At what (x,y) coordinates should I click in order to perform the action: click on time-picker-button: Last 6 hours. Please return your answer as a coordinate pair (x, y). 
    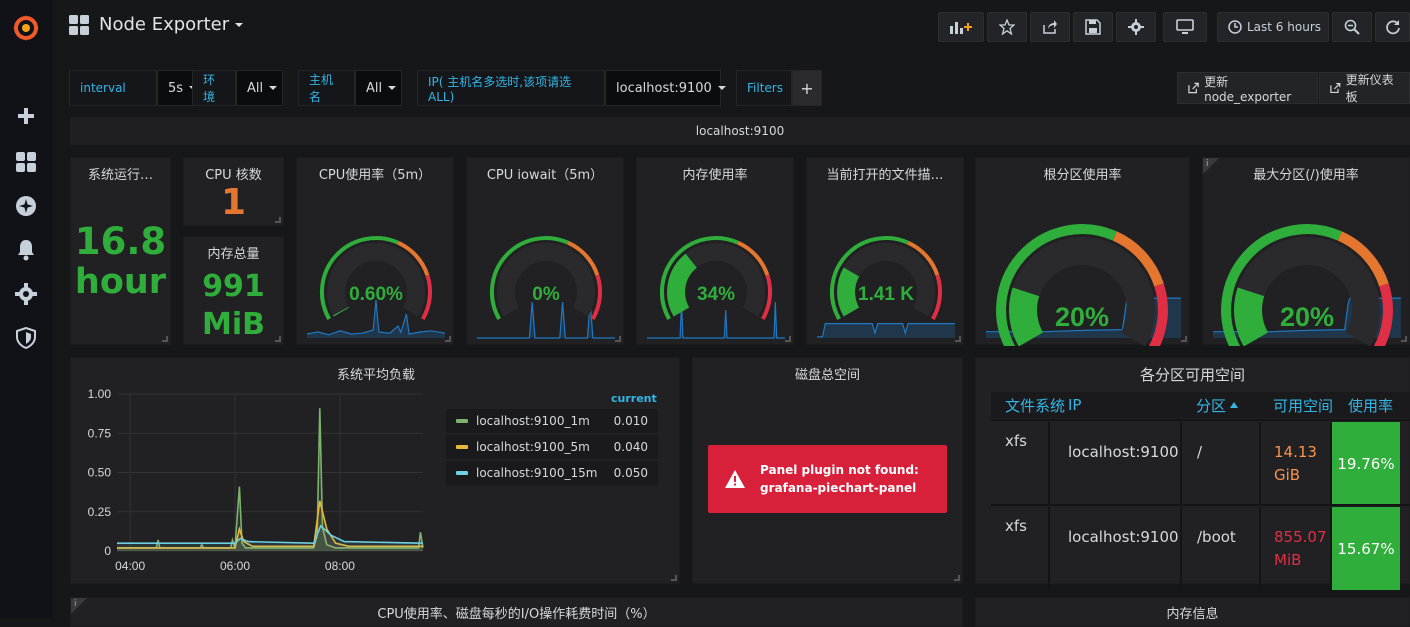
    Looking at the image, I should click on (1273, 27).